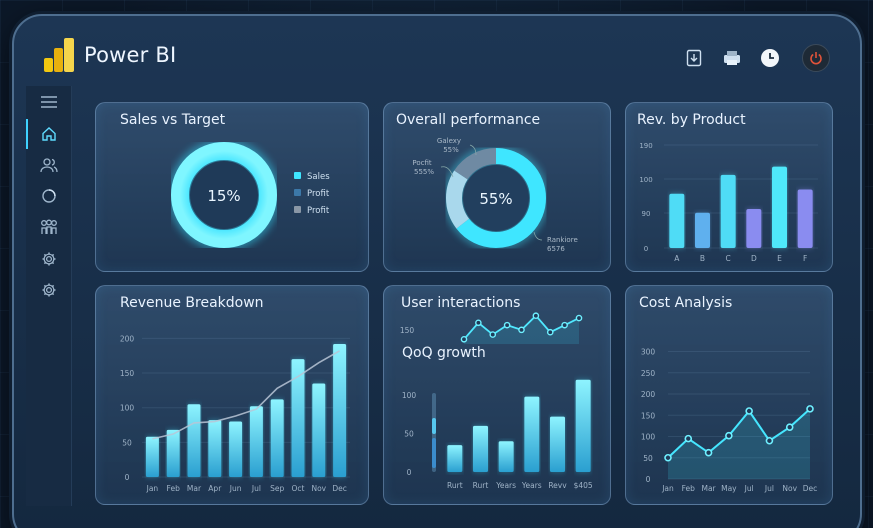 This screenshot has width=873, height=528. I want to click on top-bar: Power BI, so click(437, 50).